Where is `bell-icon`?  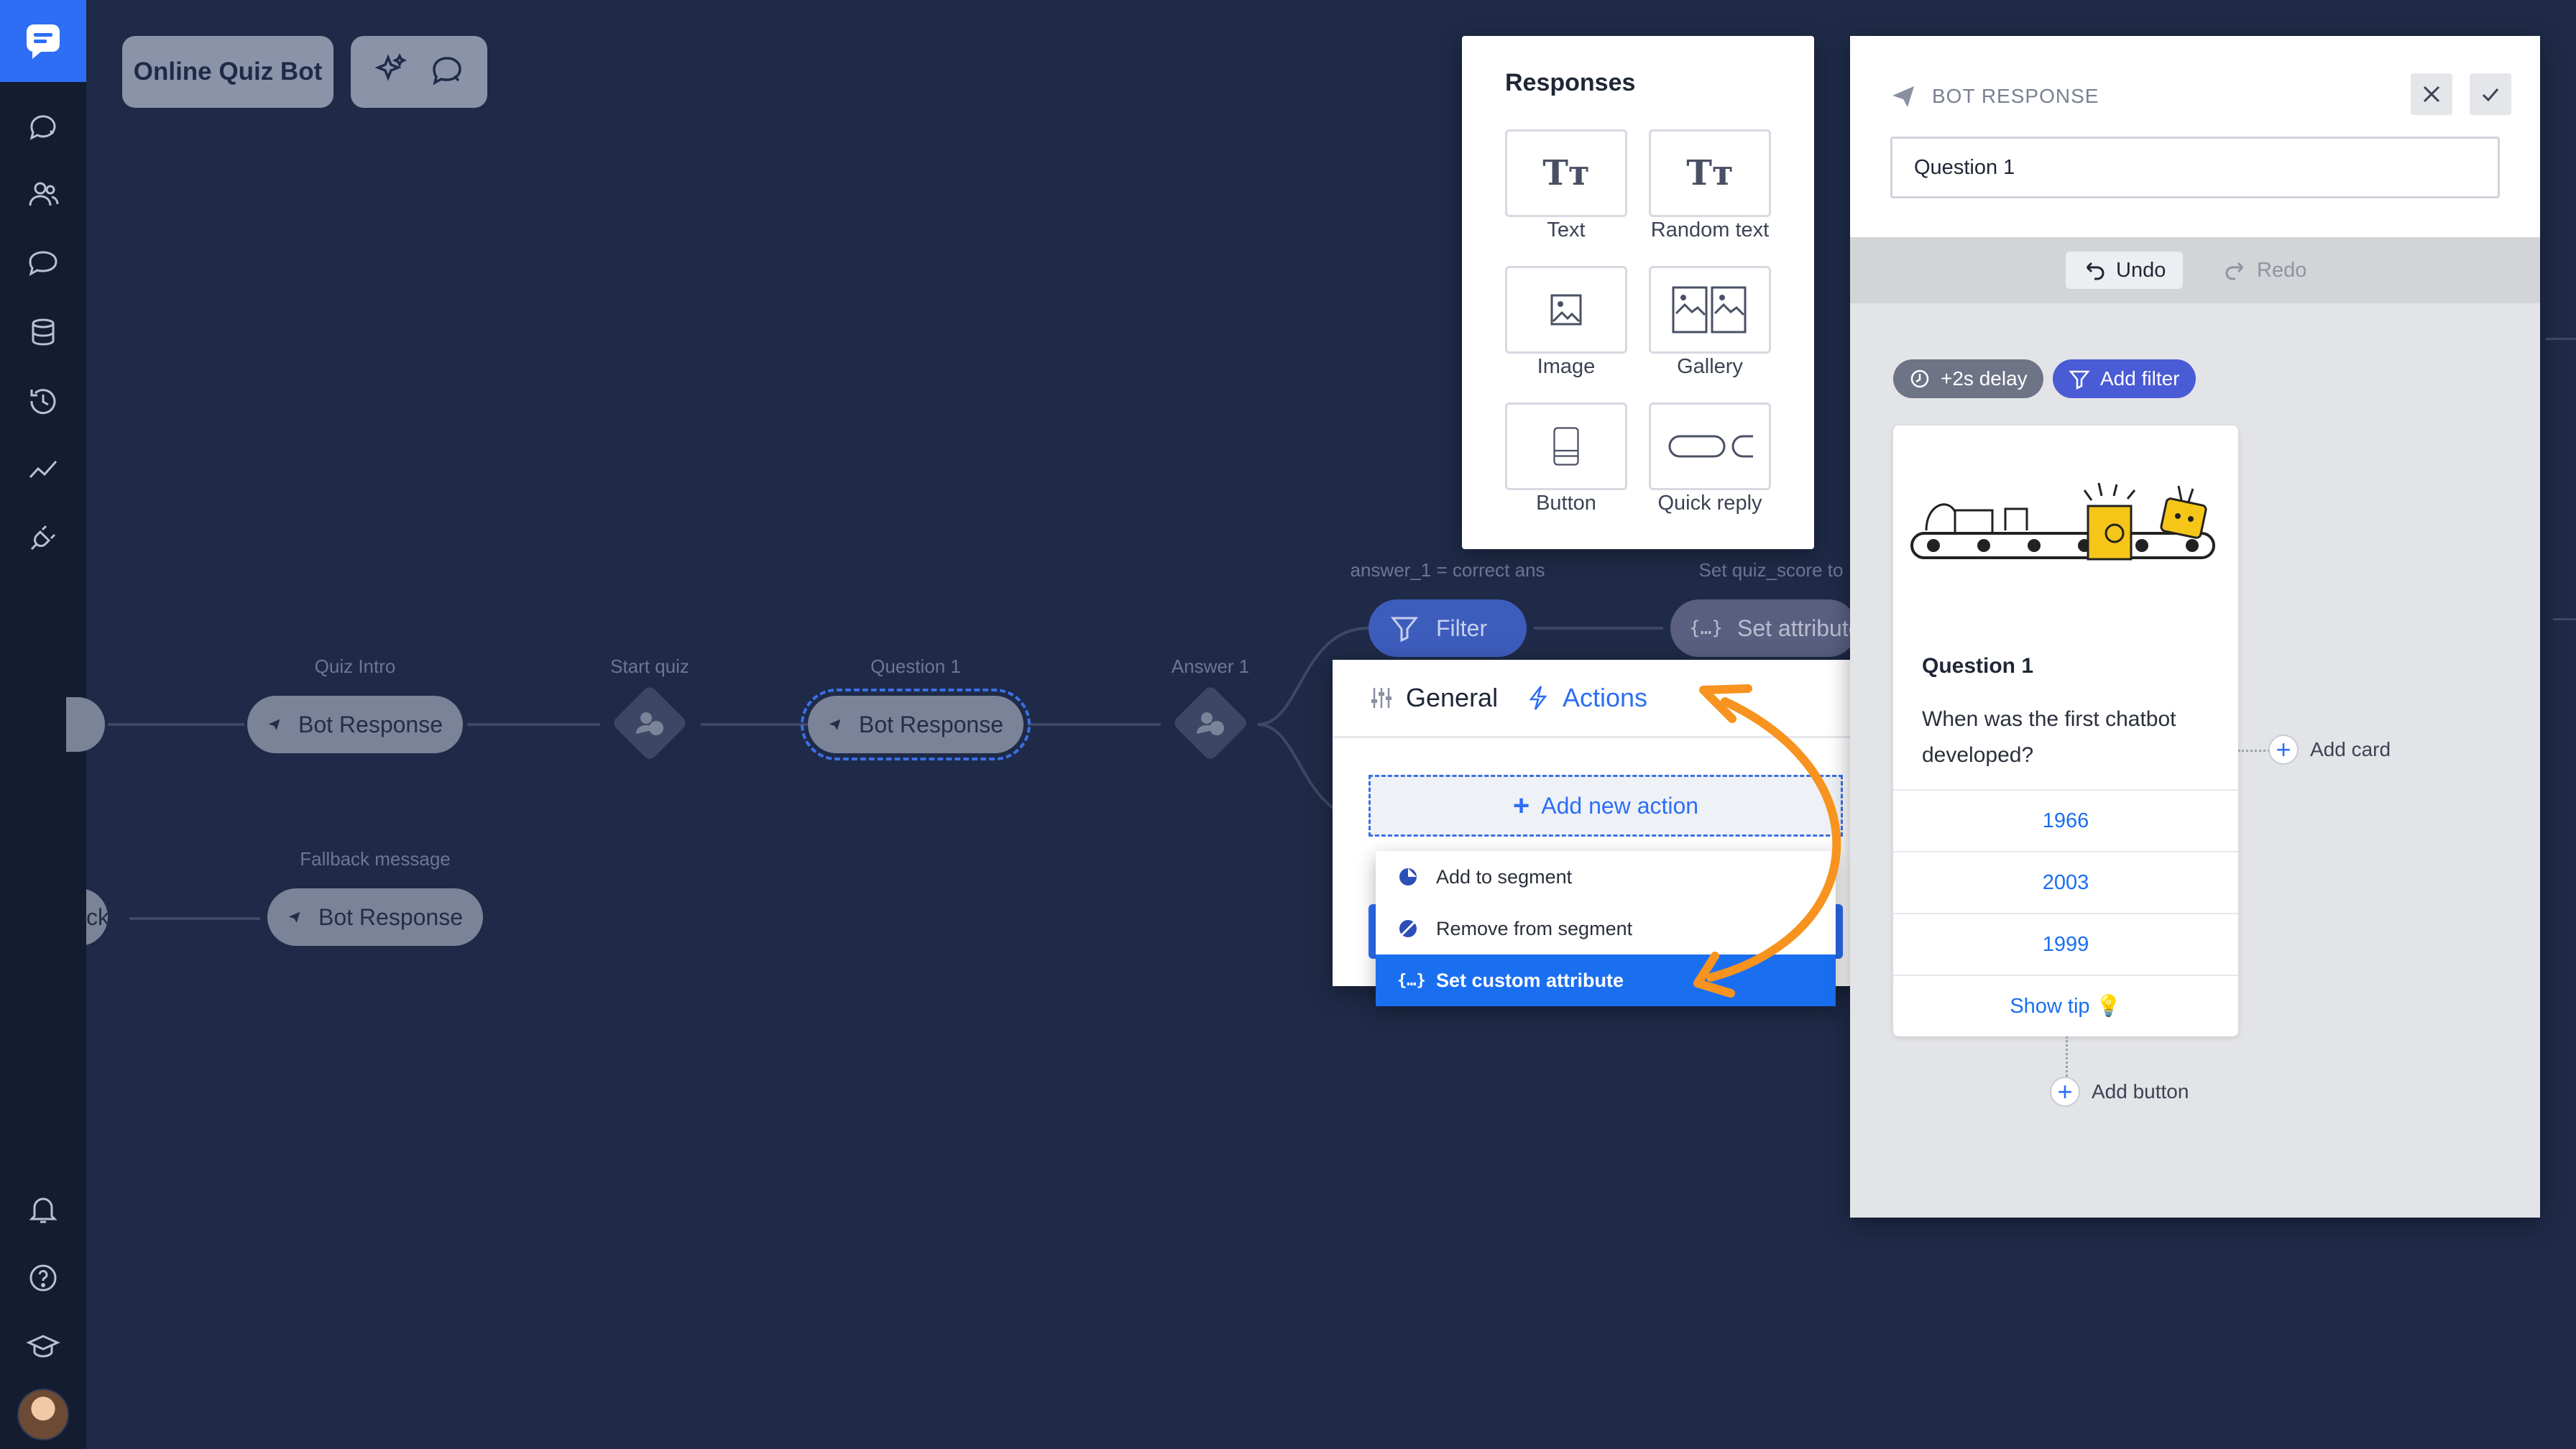 bell-icon is located at coordinates (43, 1208).